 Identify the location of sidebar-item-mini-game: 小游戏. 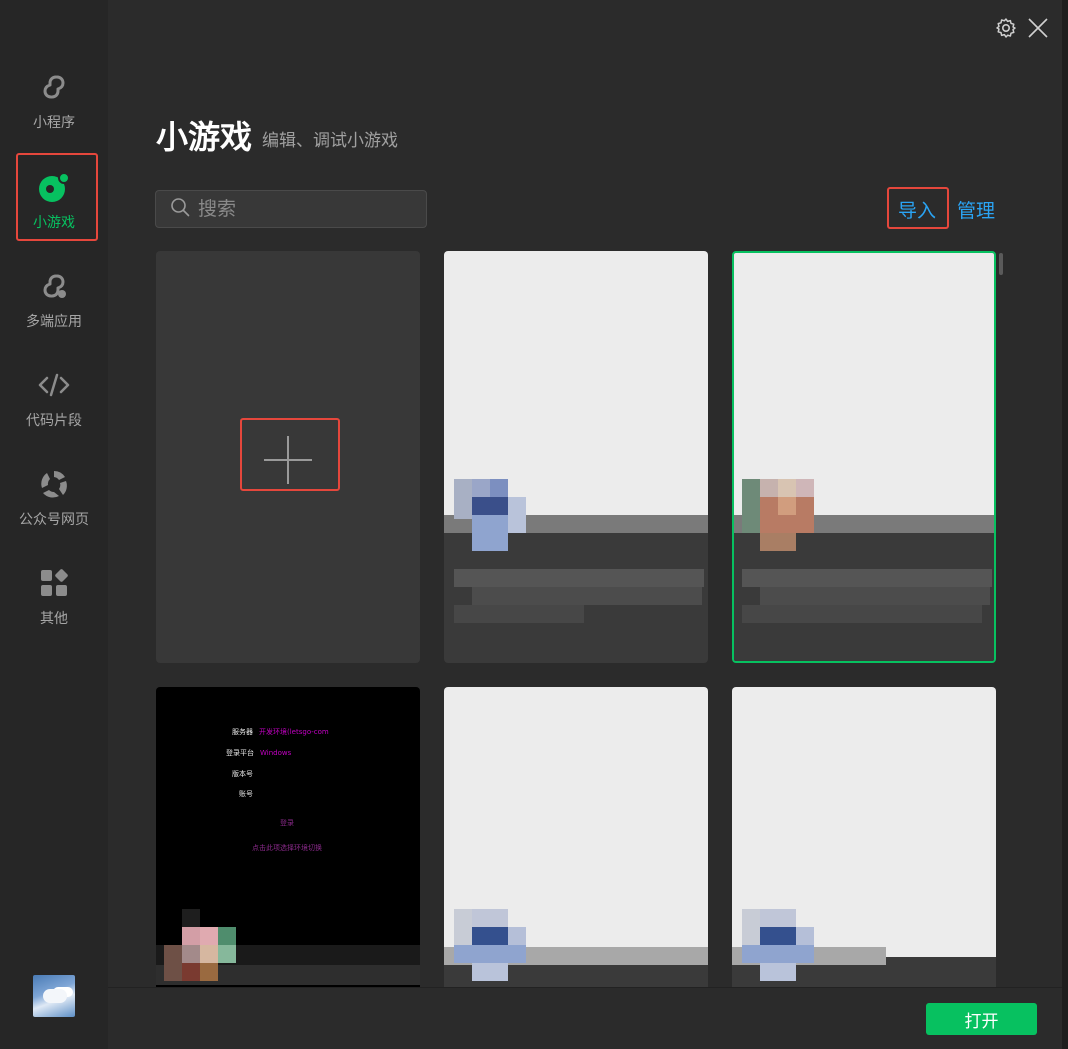
(54, 203).